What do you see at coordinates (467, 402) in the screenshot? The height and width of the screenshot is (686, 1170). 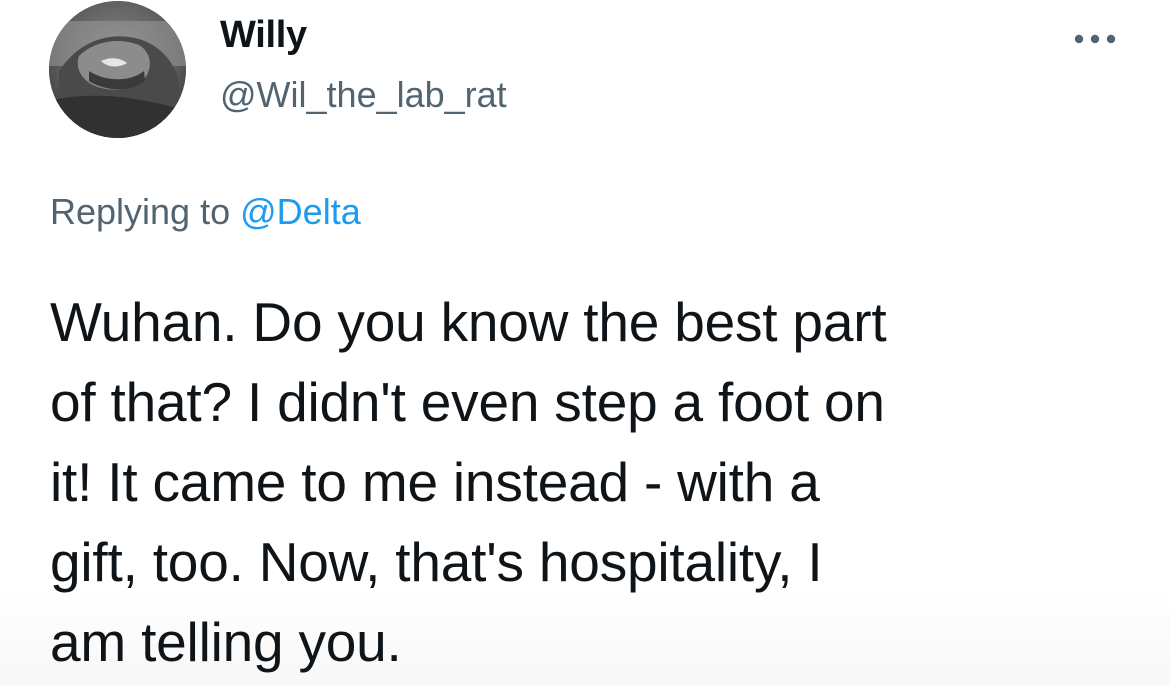 I see `tweet-text-line: of that? I didn't even step a foot on` at bounding box center [467, 402].